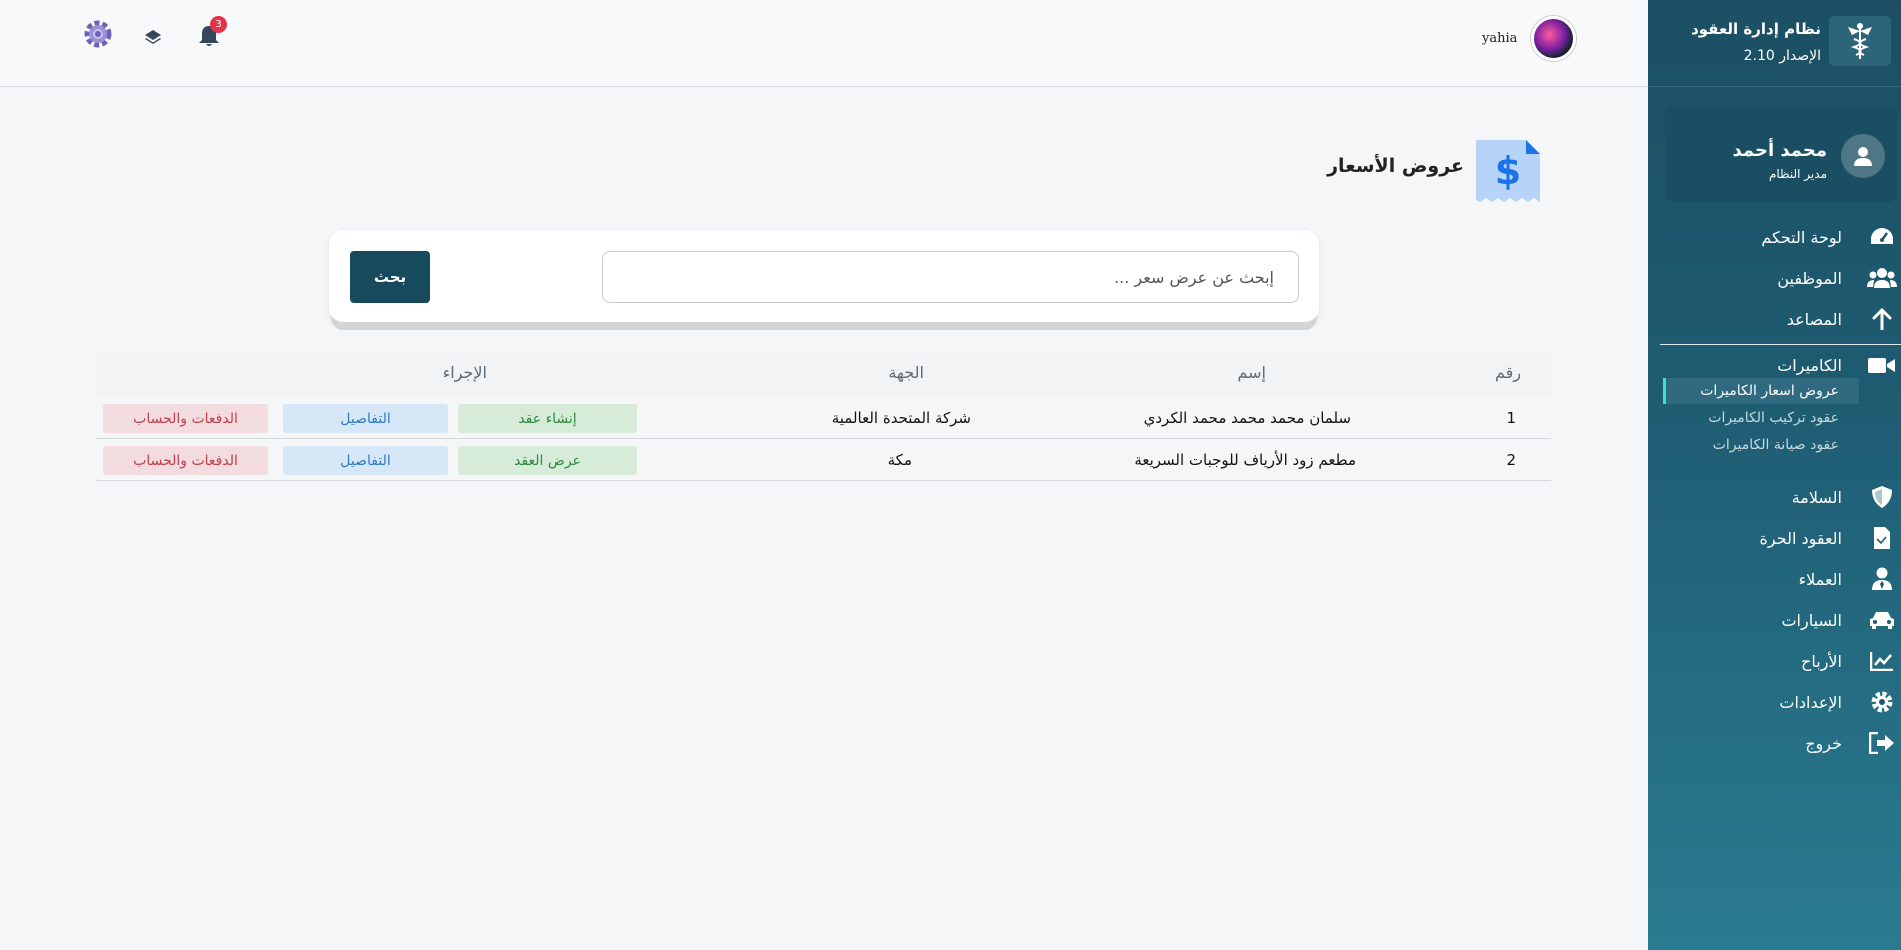 The width and height of the screenshot is (1901, 950). Describe the element at coordinates (1774, 702) in the screenshot. I see `sidebar-item-settings: الإعدادات` at that location.